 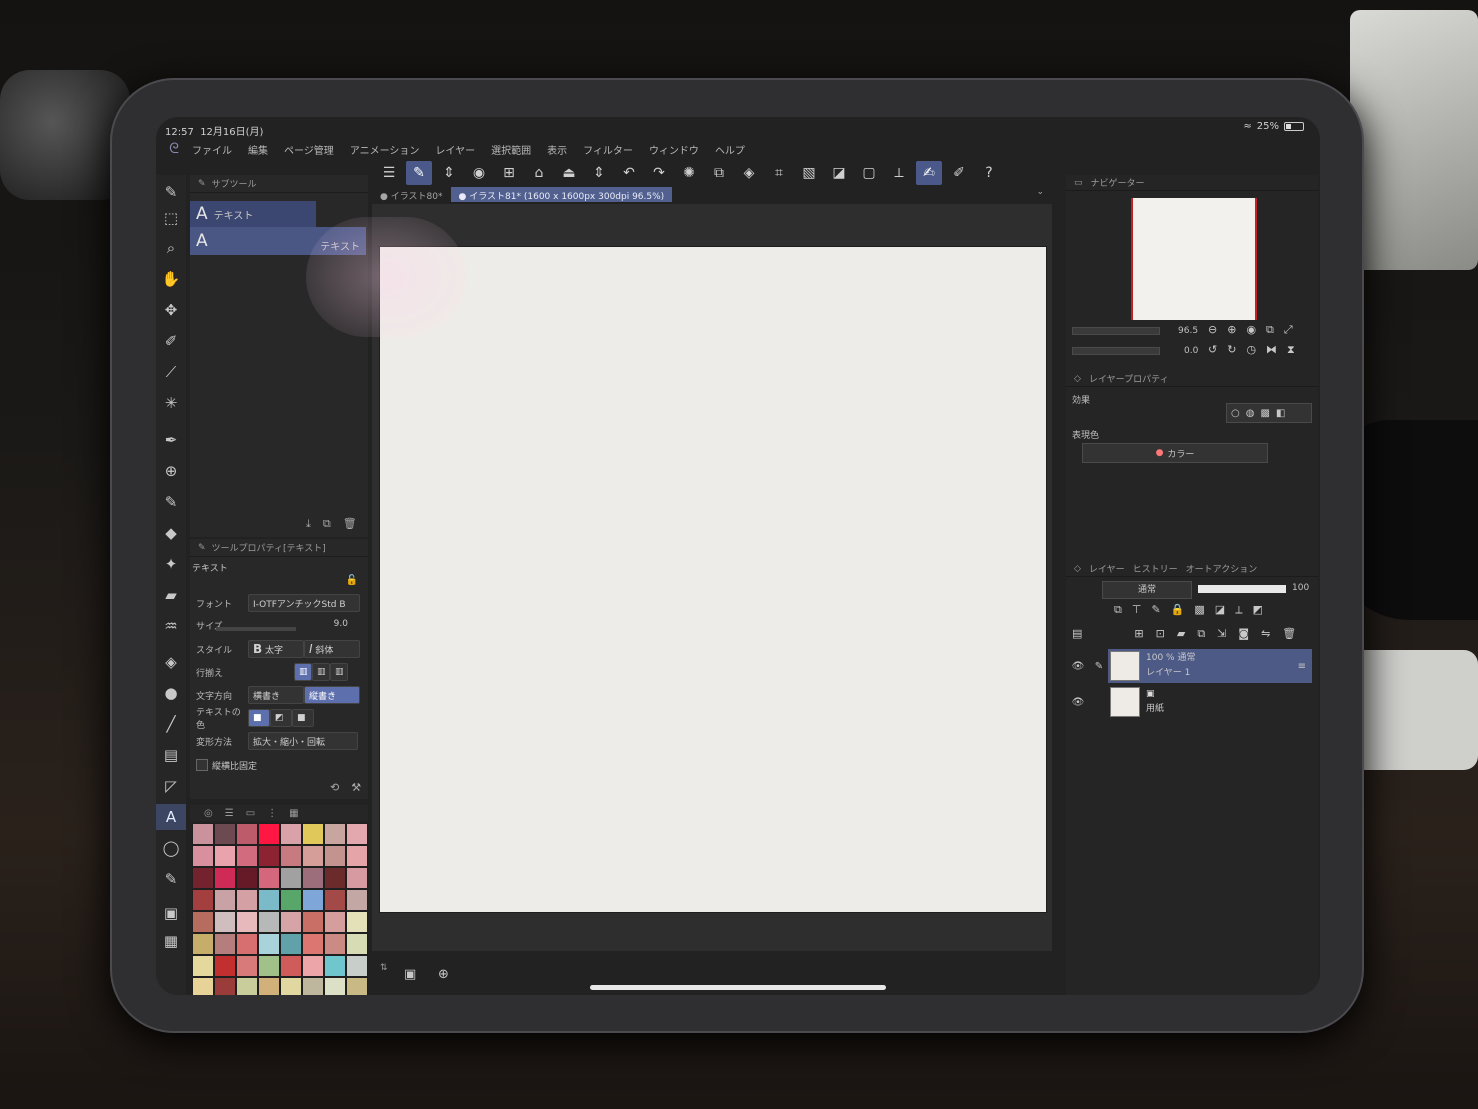 What do you see at coordinates (350, 524) in the screenshot?
I see `trash-icon: 🗑` at bounding box center [350, 524].